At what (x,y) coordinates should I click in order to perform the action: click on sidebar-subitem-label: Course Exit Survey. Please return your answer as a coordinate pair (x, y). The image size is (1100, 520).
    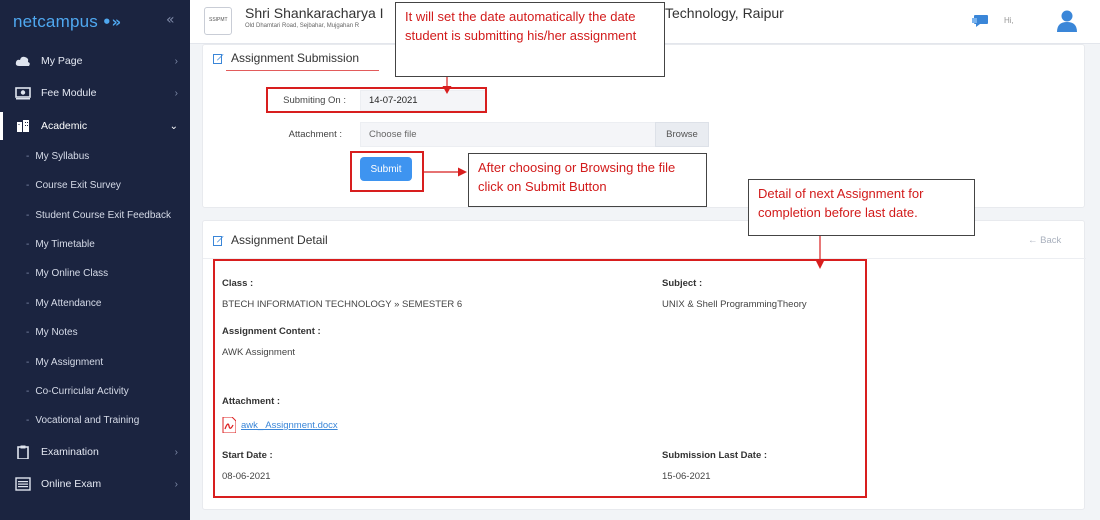
    Looking at the image, I should click on (78, 185).